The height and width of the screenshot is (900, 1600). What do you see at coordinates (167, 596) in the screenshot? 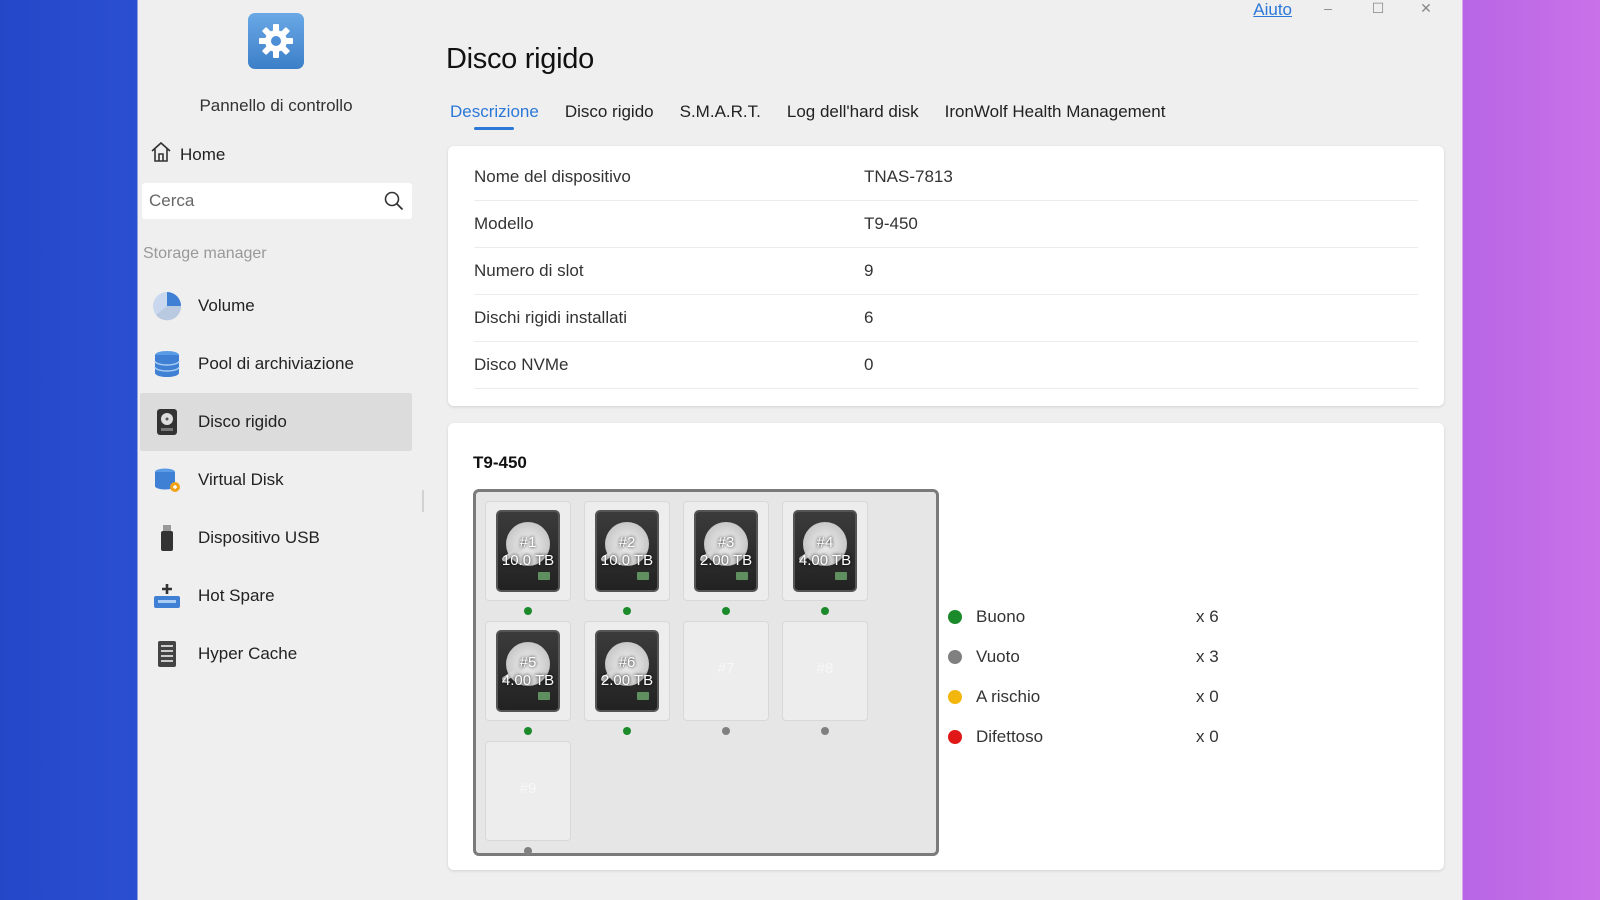
I see `hot-spare-icon` at bounding box center [167, 596].